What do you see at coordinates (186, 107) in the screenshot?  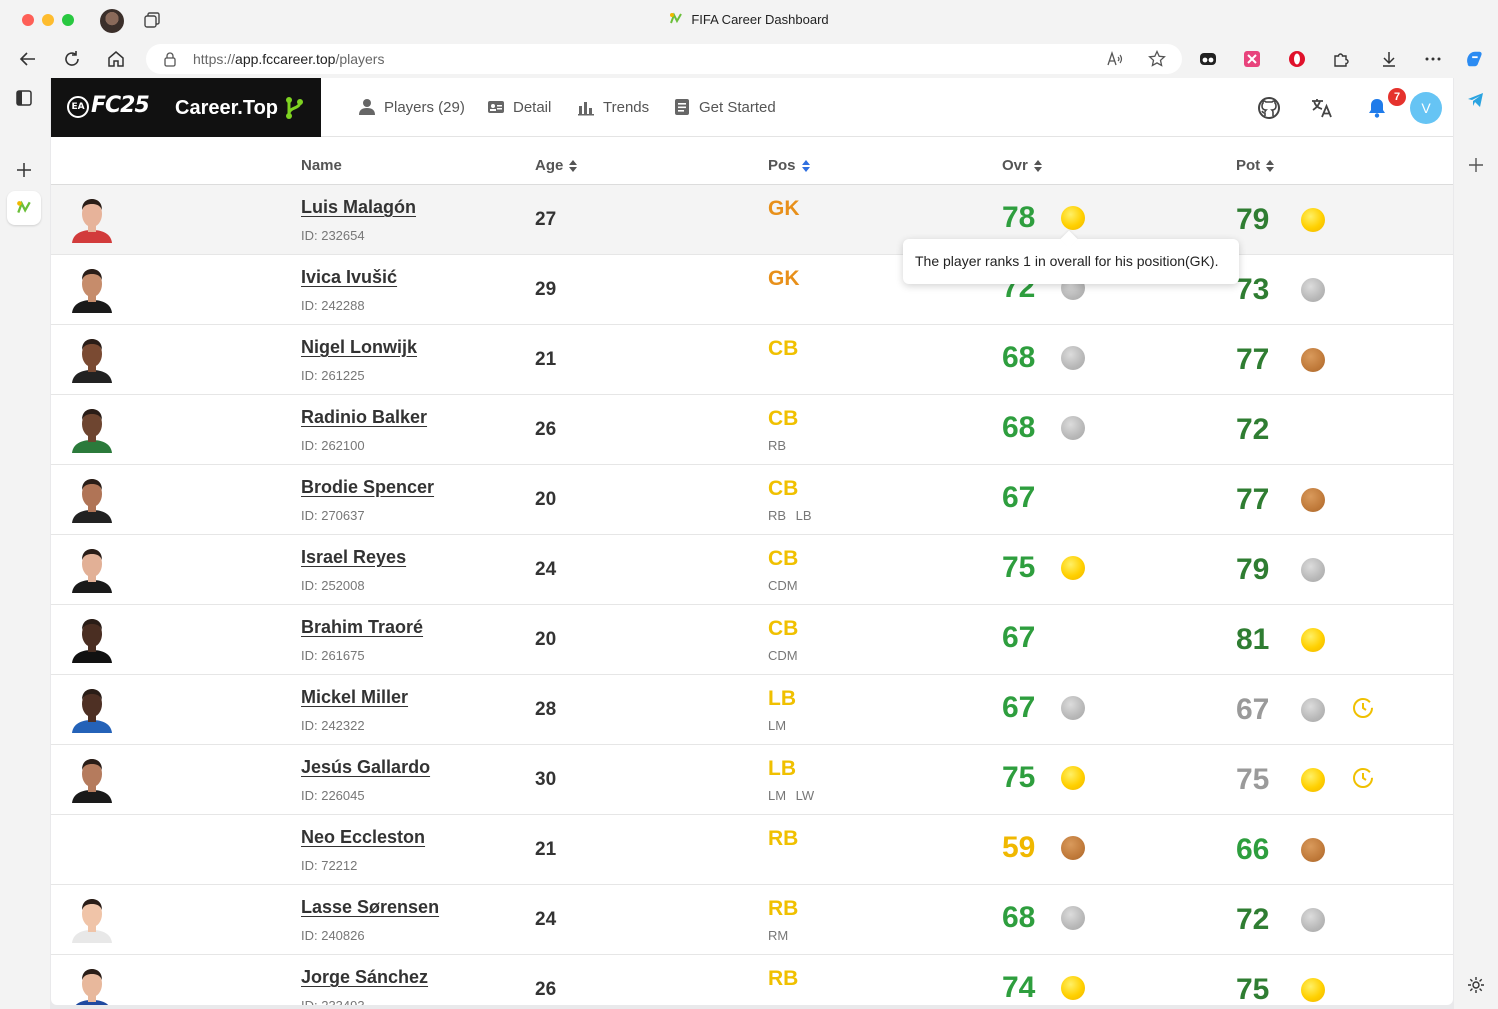 I see `brand-logo: EA FC25 Career.Top` at bounding box center [186, 107].